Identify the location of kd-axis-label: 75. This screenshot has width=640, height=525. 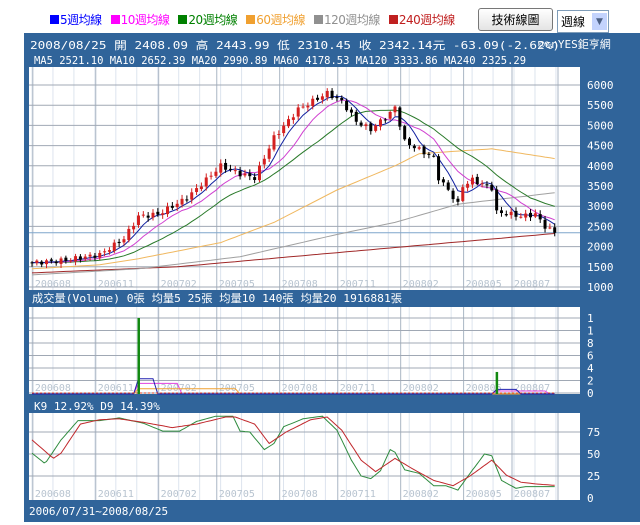
(593, 432).